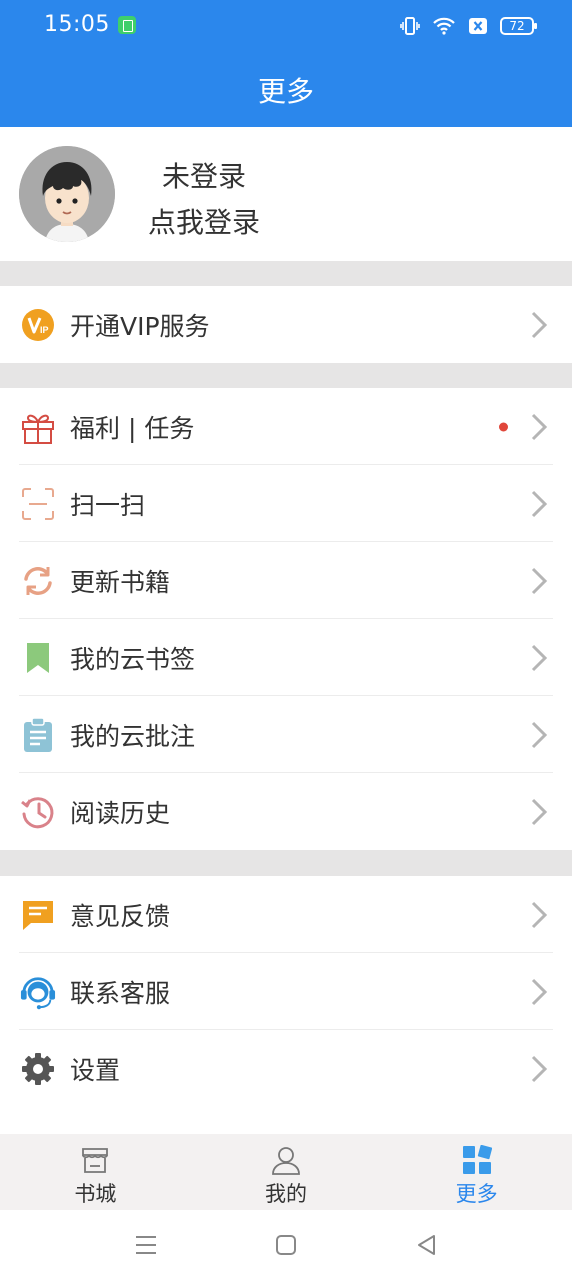  What do you see at coordinates (38, 658) in the screenshot?
I see `bookmark-icon` at bounding box center [38, 658].